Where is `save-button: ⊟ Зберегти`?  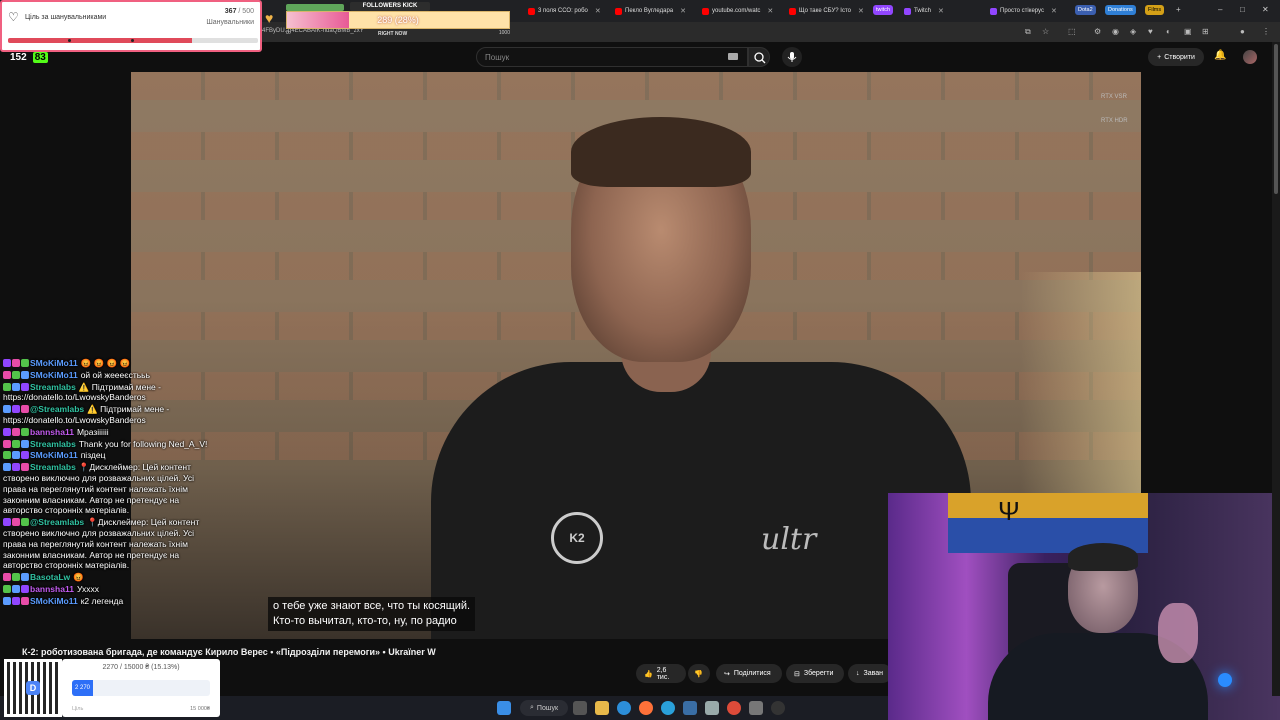
save-button: ⊟ Зберегти is located at coordinates (815, 673).